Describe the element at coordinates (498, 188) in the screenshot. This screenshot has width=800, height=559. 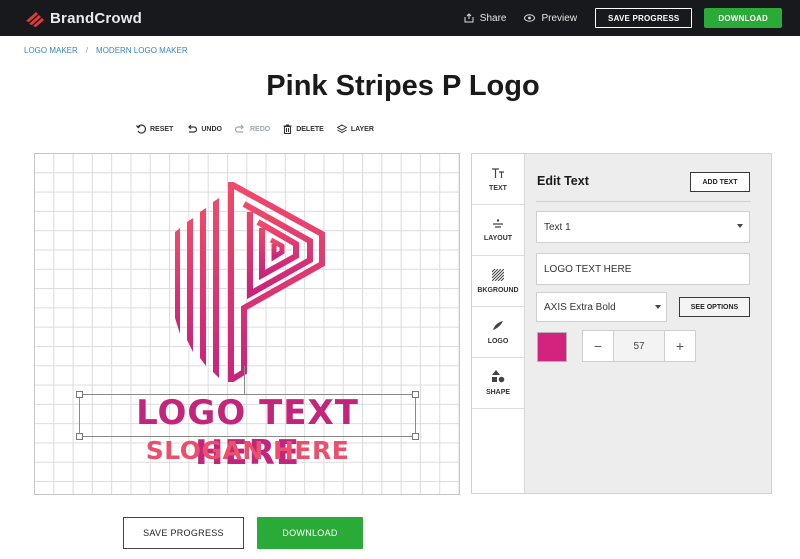
I see `tab-text-label: TEXT` at that location.